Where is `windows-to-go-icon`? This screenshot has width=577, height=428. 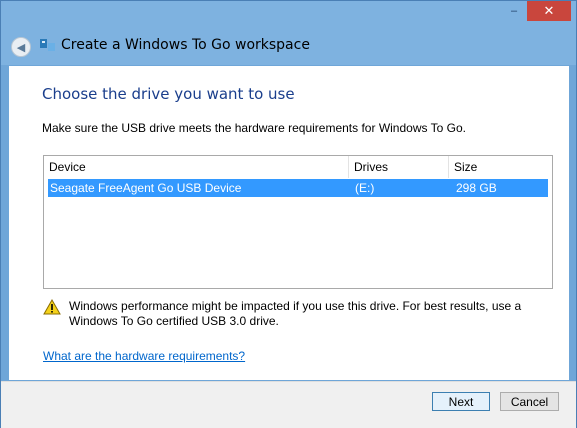
windows-to-go-icon is located at coordinates (47, 45).